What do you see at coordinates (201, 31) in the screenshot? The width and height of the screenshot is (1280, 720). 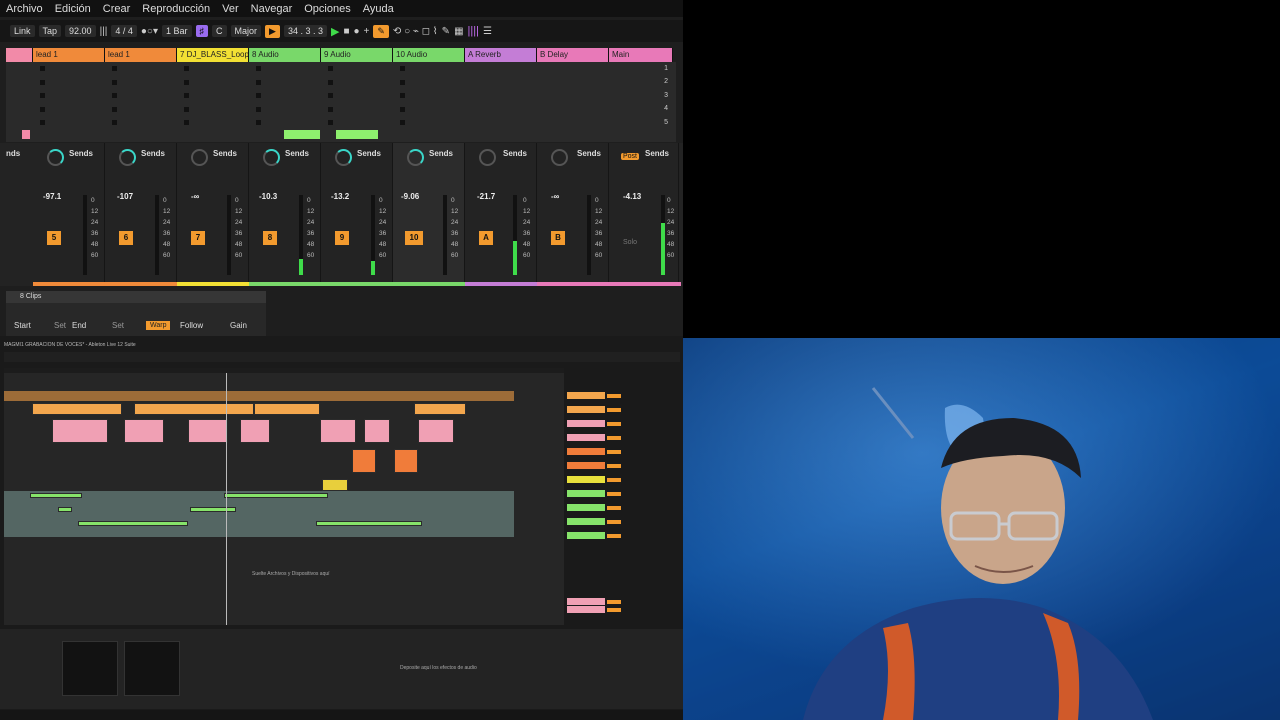 I see `scale-mode-icon: ♯` at bounding box center [201, 31].